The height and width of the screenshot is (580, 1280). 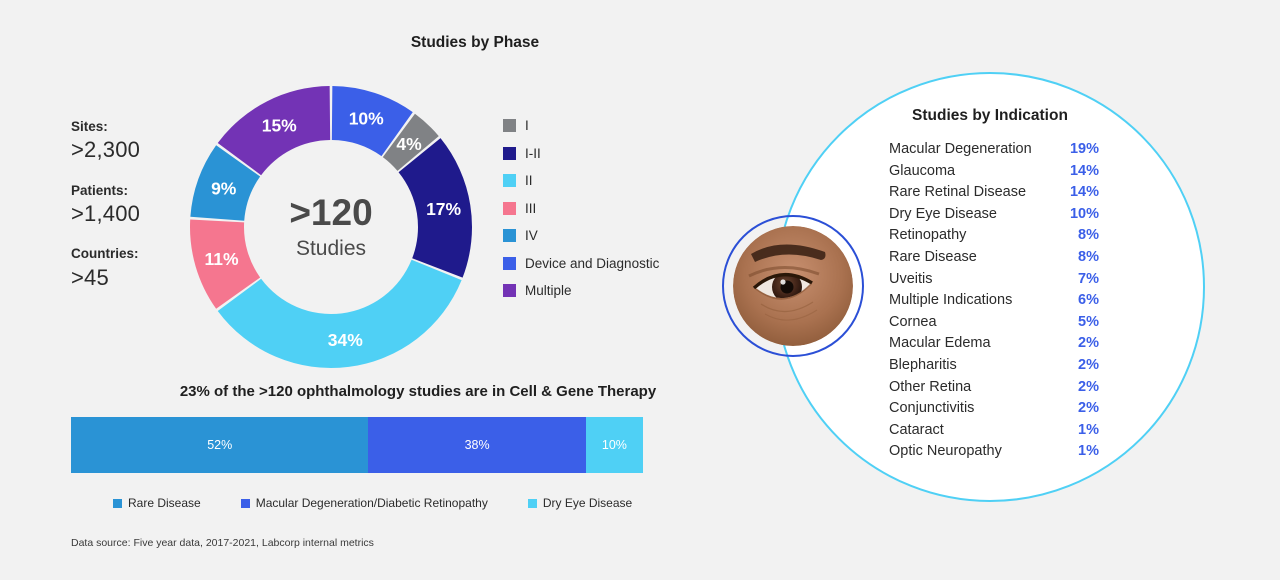 I want to click on legend-label: III, so click(x=531, y=208).